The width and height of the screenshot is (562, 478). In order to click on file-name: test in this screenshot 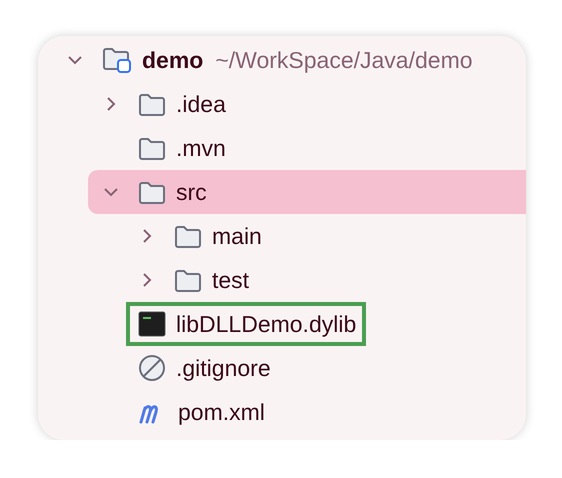, I will do `click(231, 280)`.